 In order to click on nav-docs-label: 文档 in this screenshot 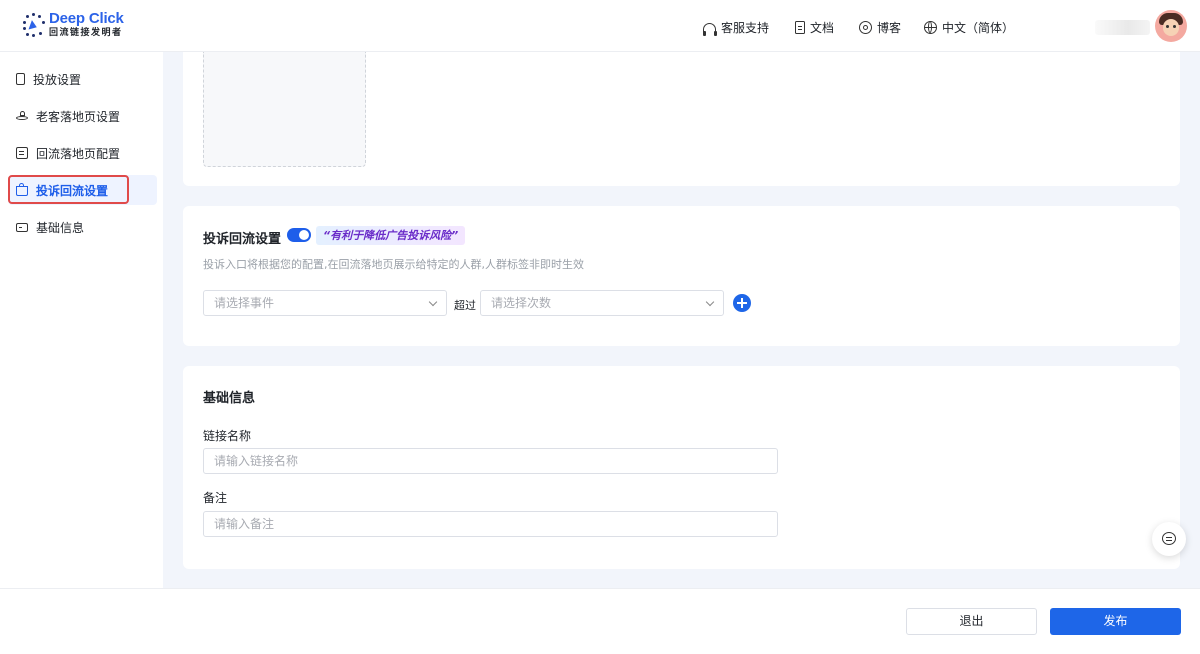, I will do `click(822, 28)`.